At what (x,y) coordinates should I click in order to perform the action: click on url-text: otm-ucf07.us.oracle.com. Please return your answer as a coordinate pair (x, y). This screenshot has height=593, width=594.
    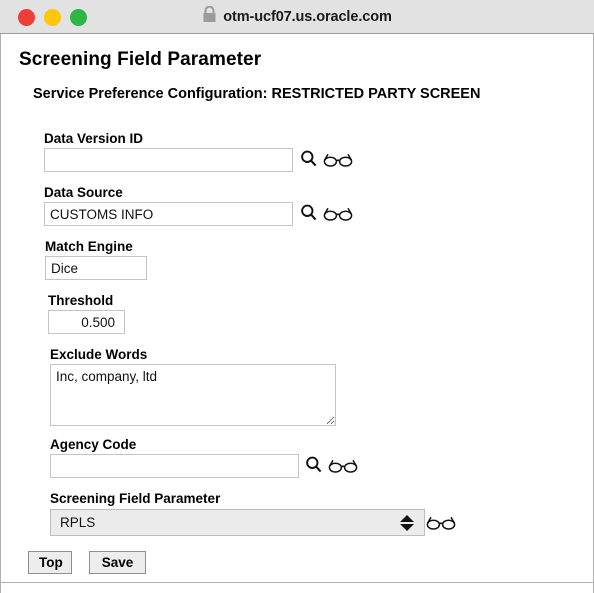
    Looking at the image, I should click on (307, 17).